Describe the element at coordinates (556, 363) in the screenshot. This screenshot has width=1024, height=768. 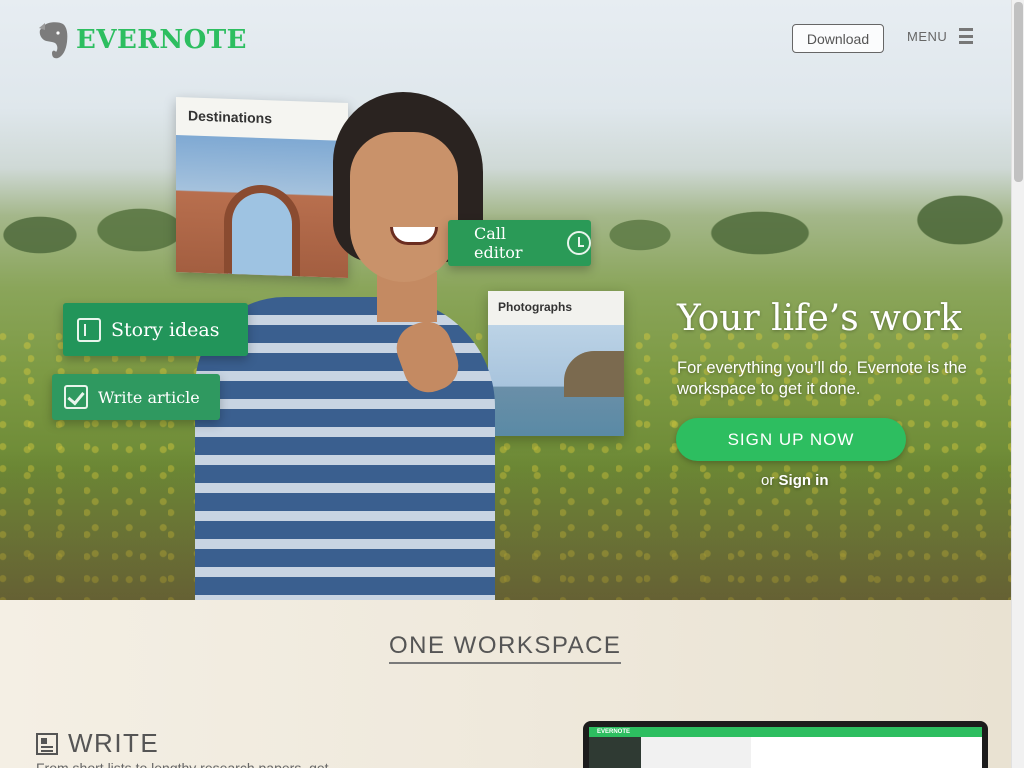
I see `photographs-card: Photographs` at that location.